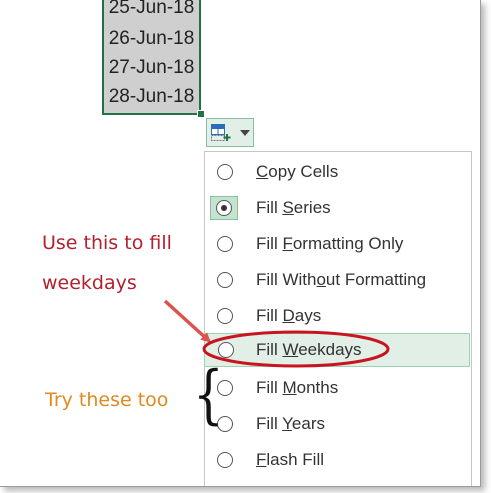 This screenshot has height=493, width=491. Describe the element at coordinates (187, 321) in the screenshot. I see `arrow-icon` at that location.